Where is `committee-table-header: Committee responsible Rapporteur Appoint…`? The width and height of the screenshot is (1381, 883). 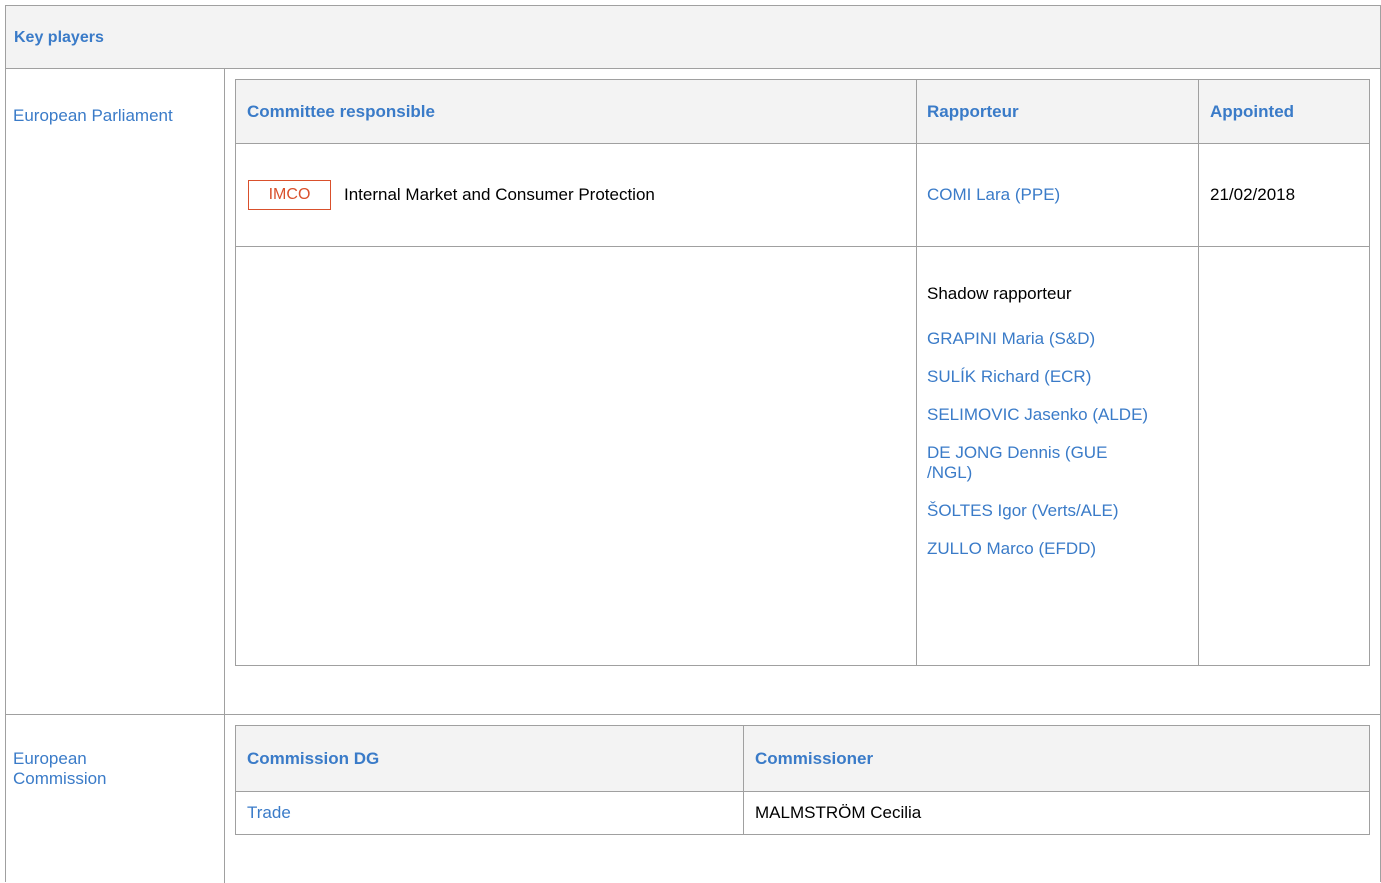
committee-table-header: Committee responsible Rapporteur Appoint… is located at coordinates (802, 112).